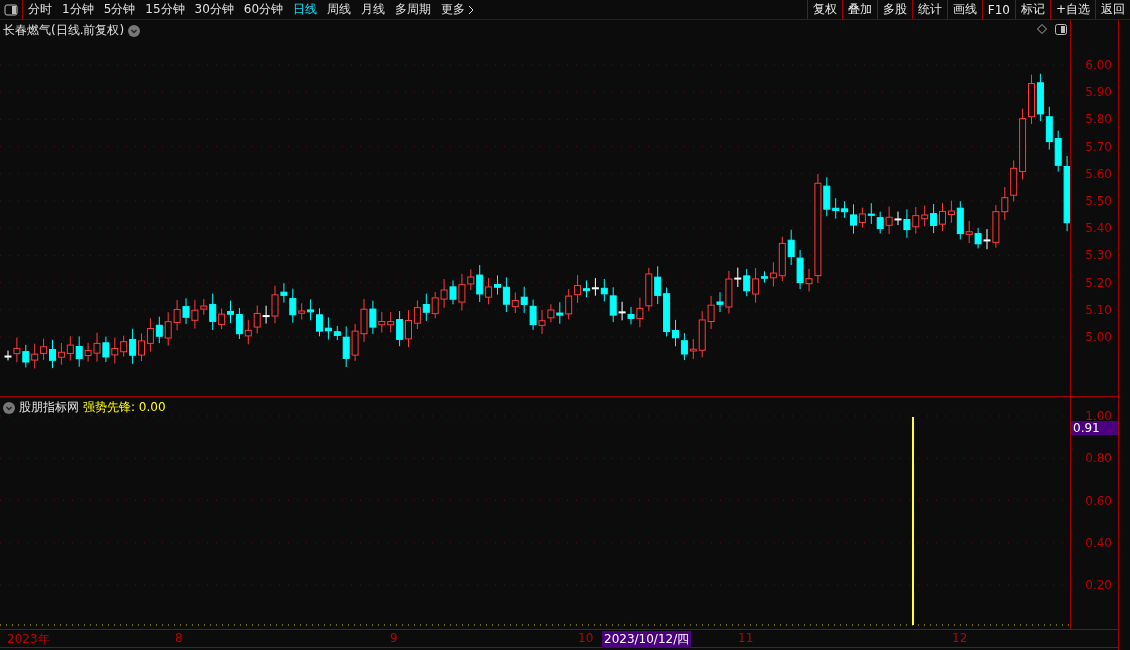 Image resolution: width=1130 pixels, height=650 pixels. I want to click on period-tab: 5分钟, so click(119, 9).